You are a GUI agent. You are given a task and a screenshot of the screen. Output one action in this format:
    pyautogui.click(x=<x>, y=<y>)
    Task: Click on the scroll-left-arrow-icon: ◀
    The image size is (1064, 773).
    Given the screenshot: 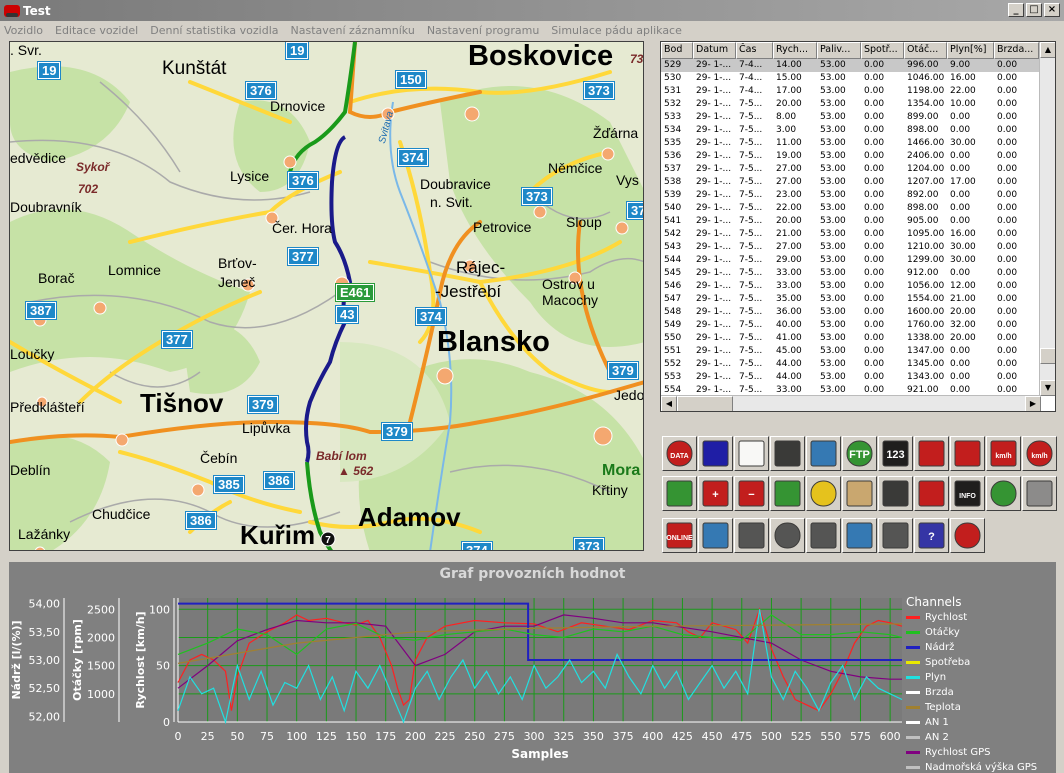 What is the action you would take?
    pyautogui.click(x=669, y=403)
    